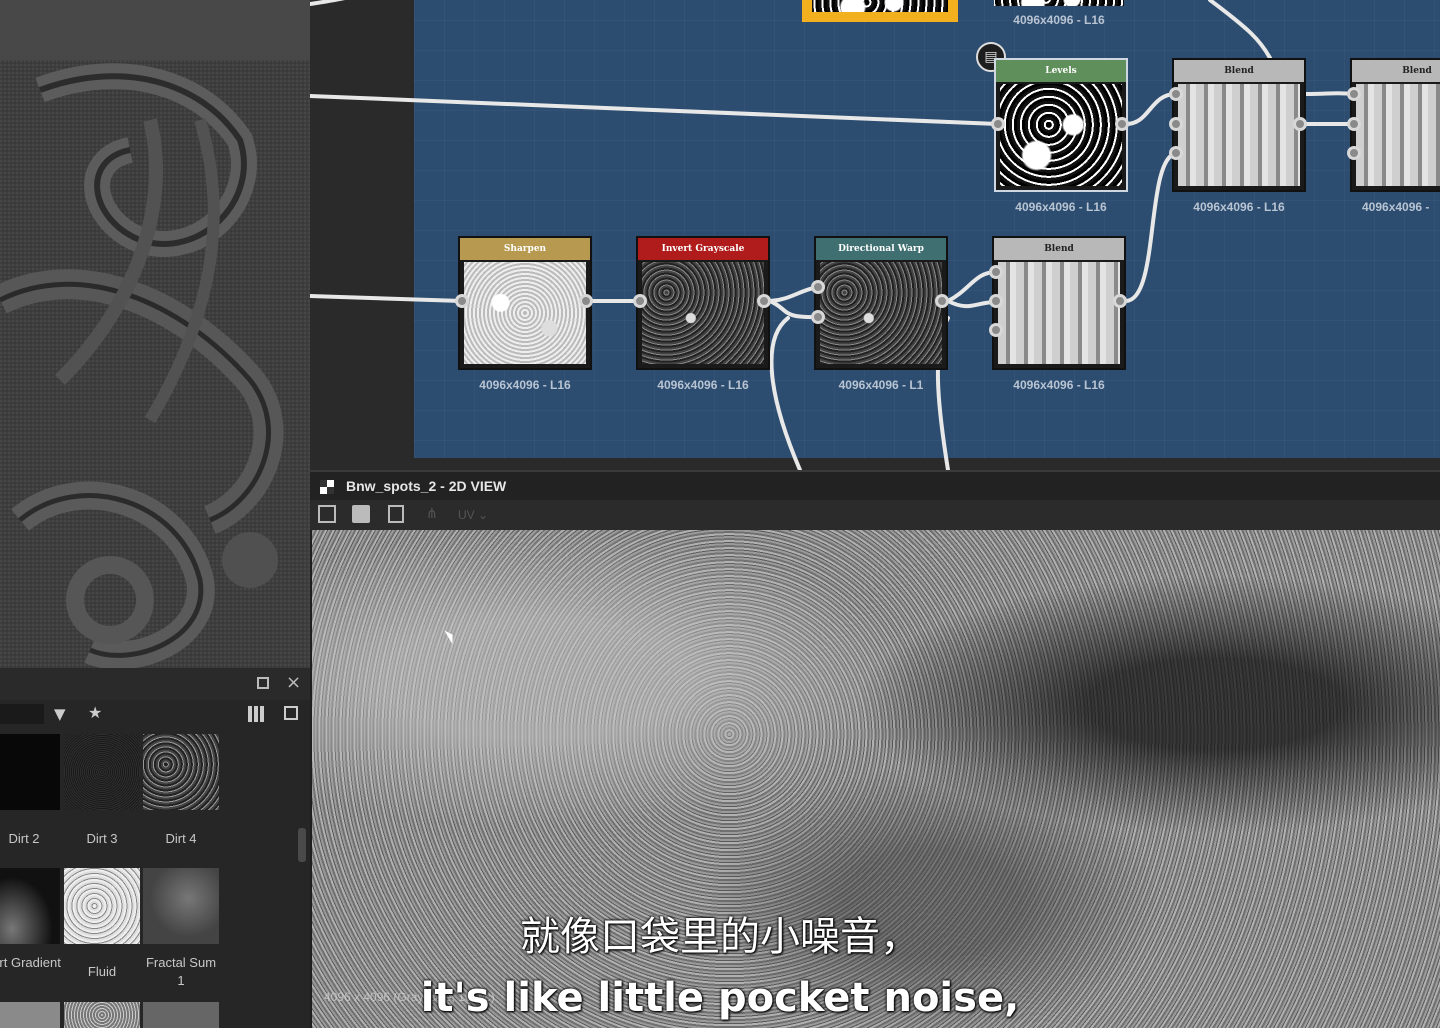 The height and width of the screenshot is (1028, 1440). I want to click on checker-icon, so click(327, 487).